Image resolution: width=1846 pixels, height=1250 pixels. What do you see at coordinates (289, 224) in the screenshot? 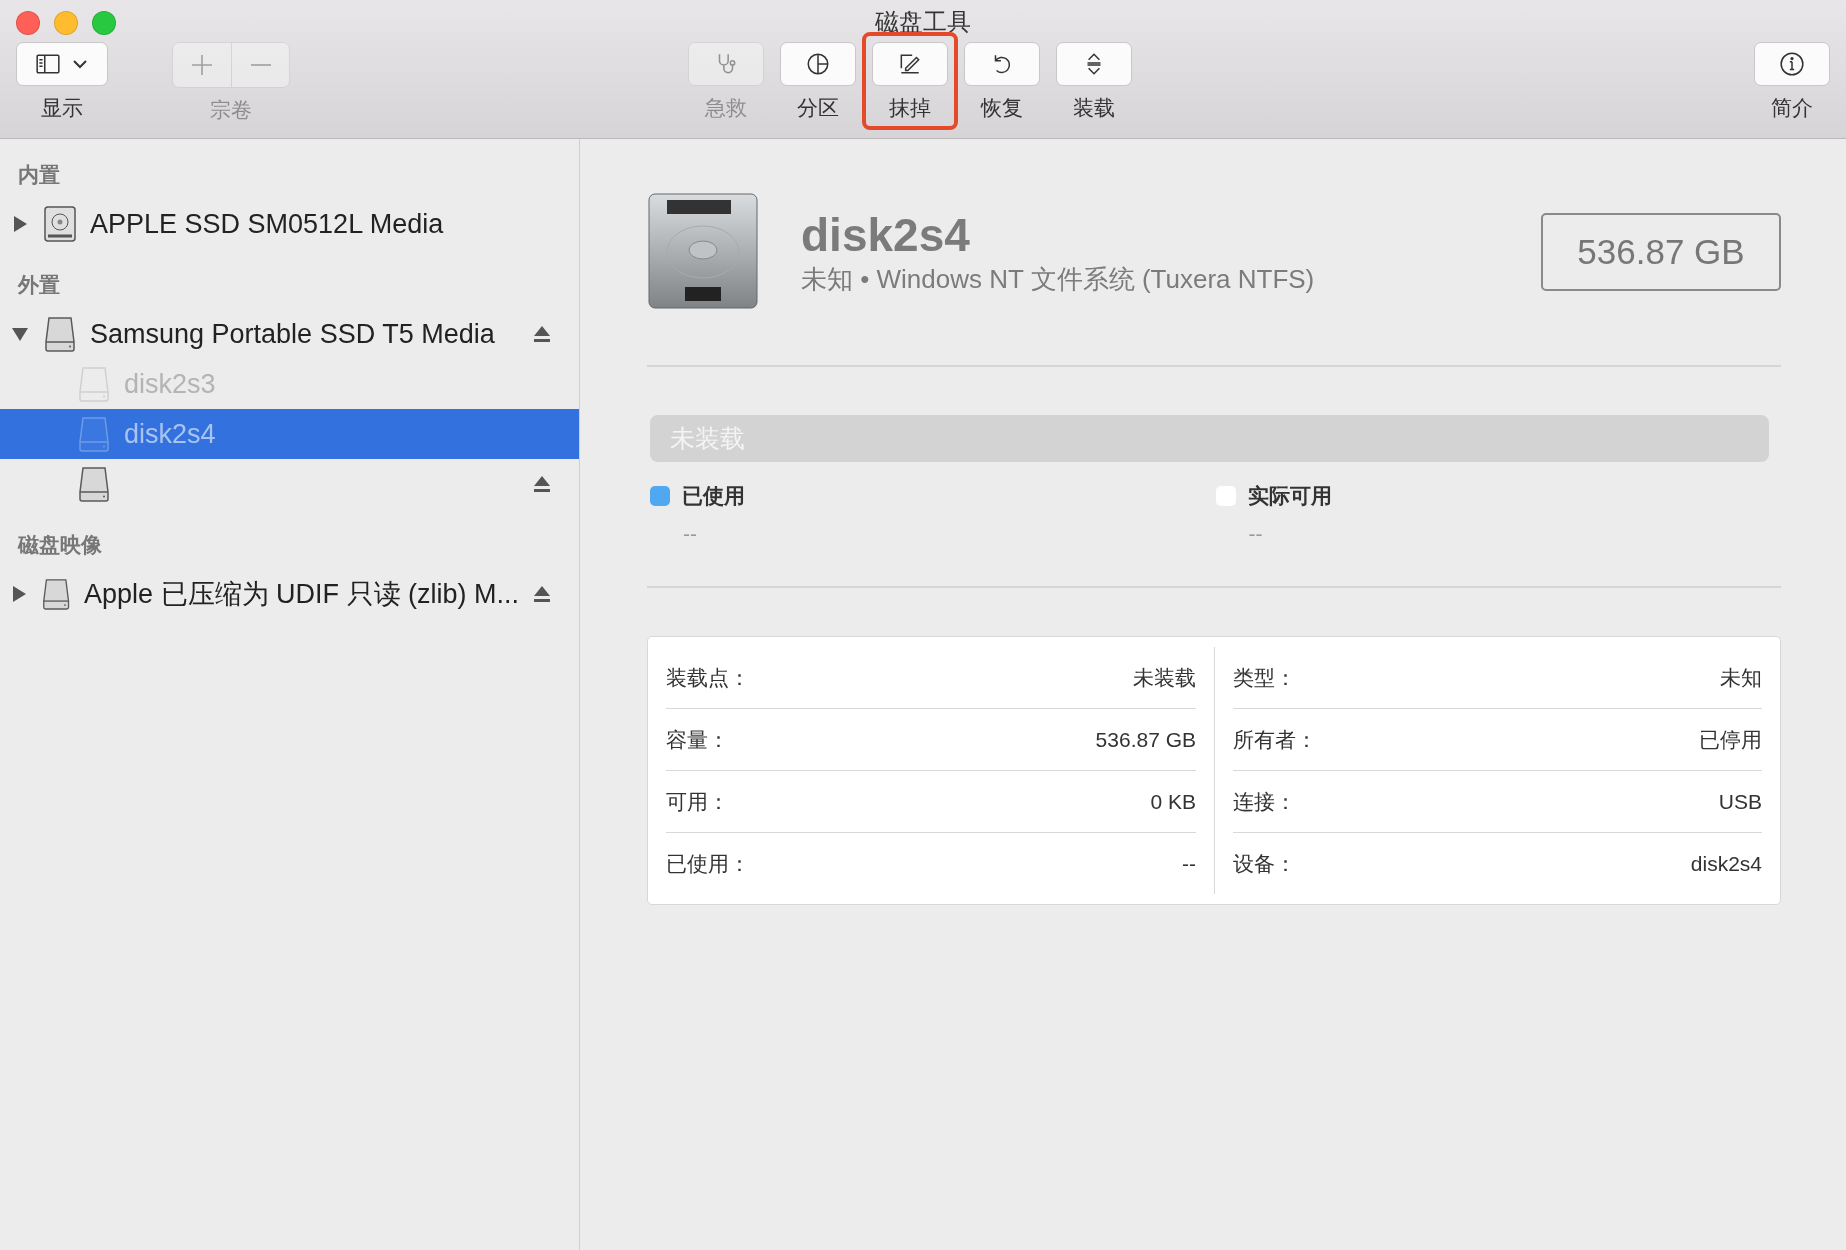
I see `sidebar-item: APPLE SSD SM0512L Media` at bounding box center [289, 224].